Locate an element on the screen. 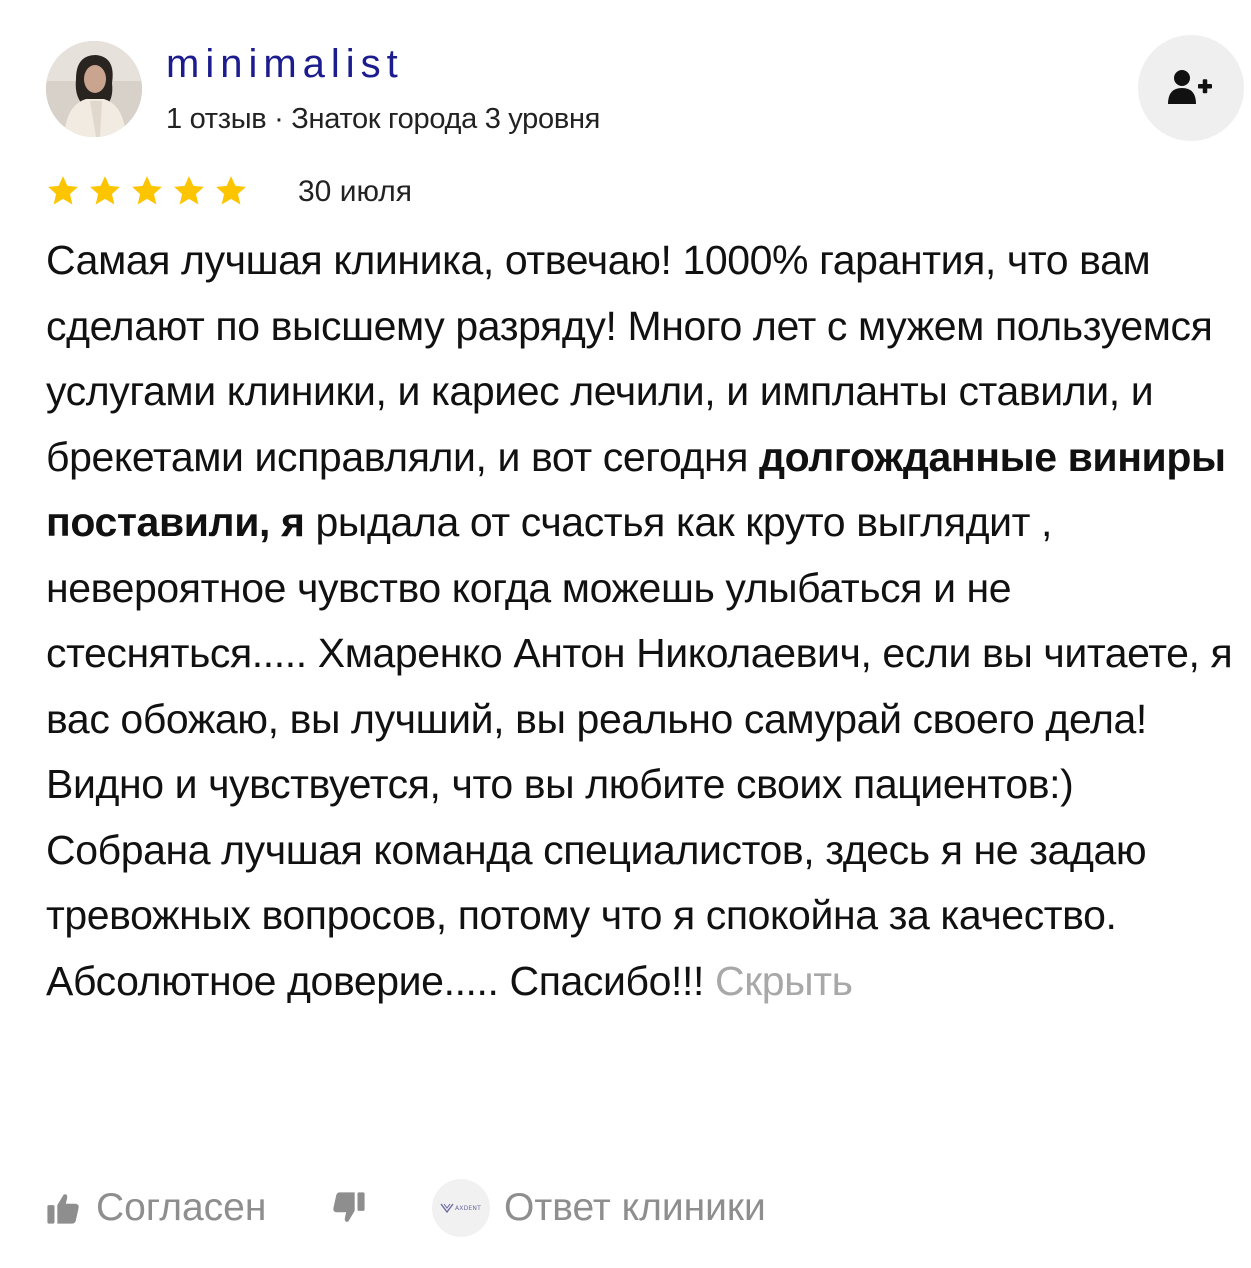 This screenshot has height=1268, width=1251. thumbs-up-icon is located at coordinates (63, 1209).